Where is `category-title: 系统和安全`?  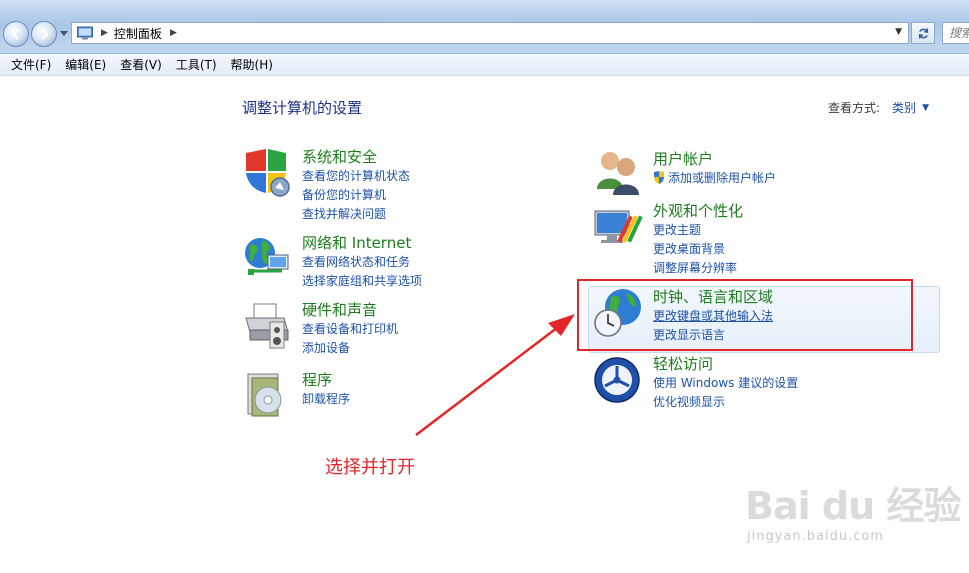 category-title: 系统和安全 is located at coordinates (356, 157).